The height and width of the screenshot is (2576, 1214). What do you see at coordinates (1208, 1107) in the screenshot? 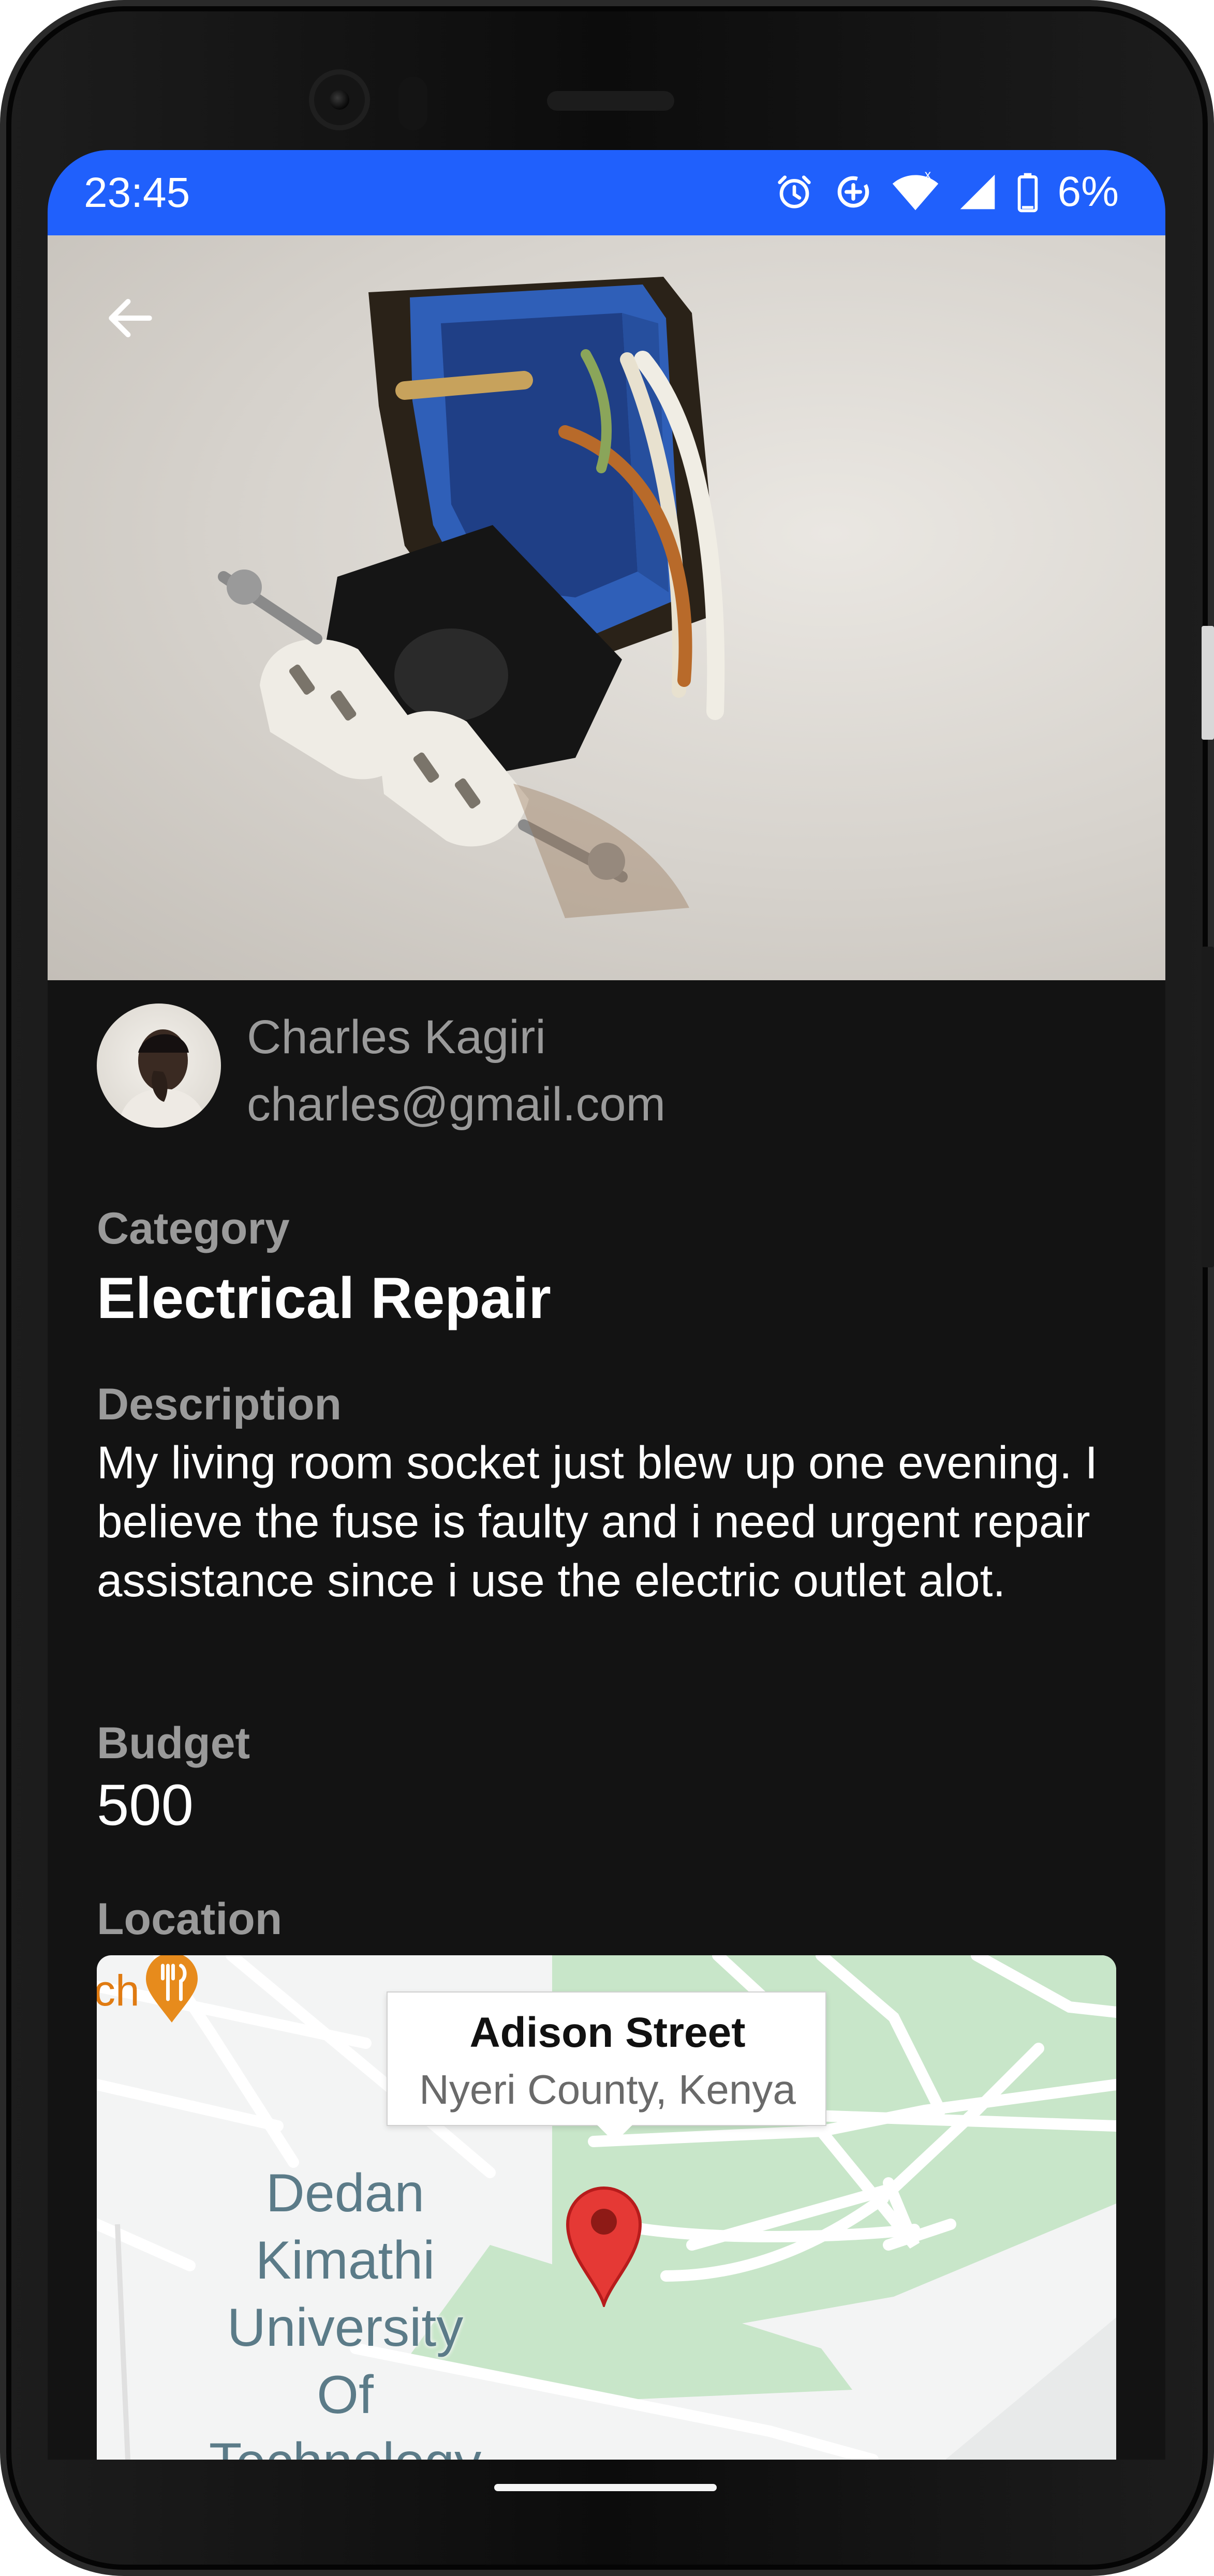
I see `side-button-volume` at bounding box center [1208, 1107].